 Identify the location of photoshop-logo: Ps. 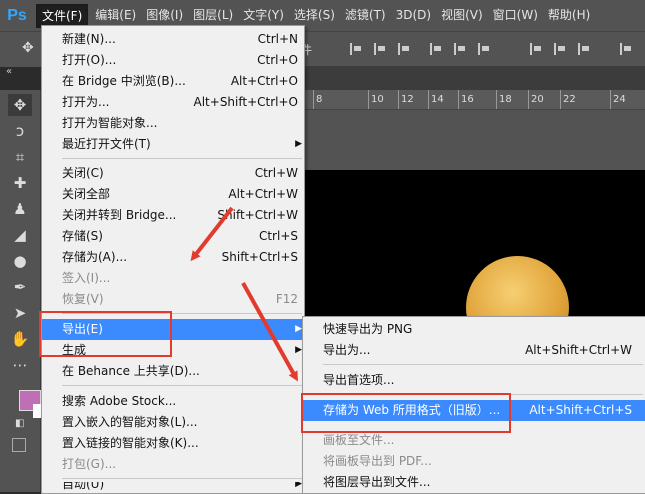
(17, 15).